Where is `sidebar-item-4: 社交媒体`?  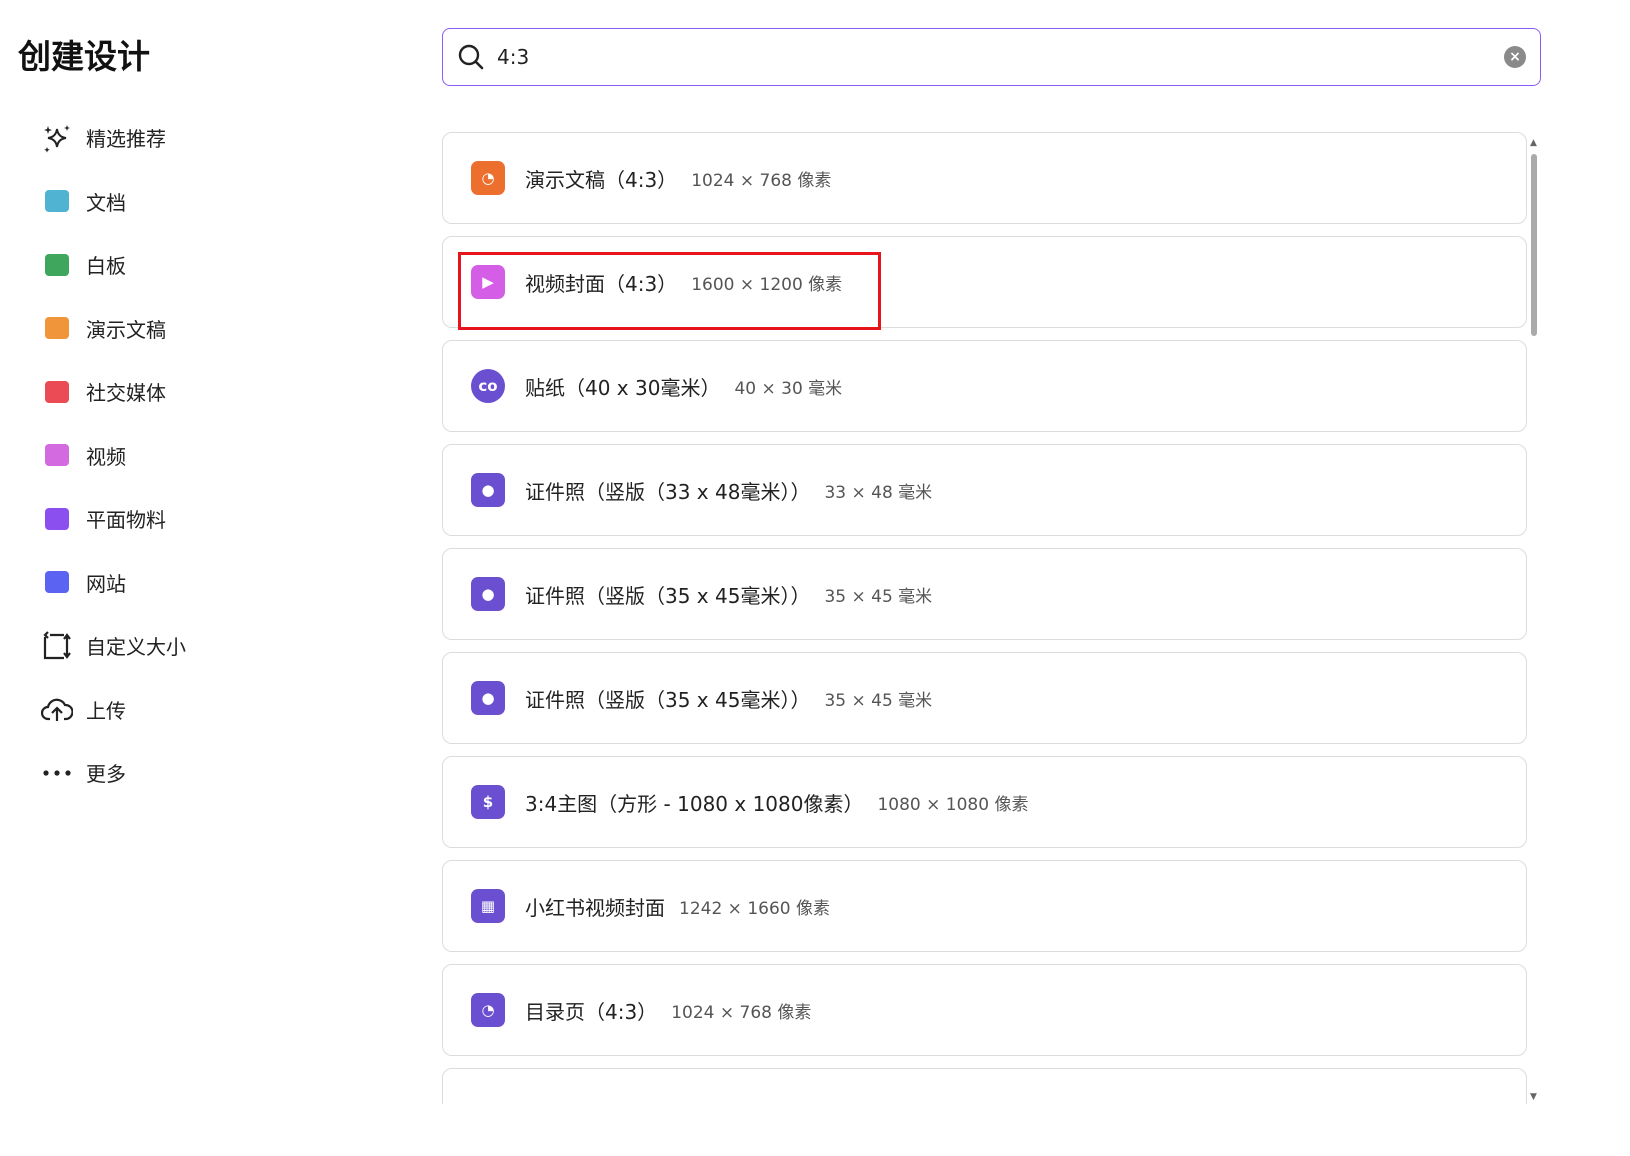
sidebar-item-4: 社交媒体 is located at coordinates (190, 392).